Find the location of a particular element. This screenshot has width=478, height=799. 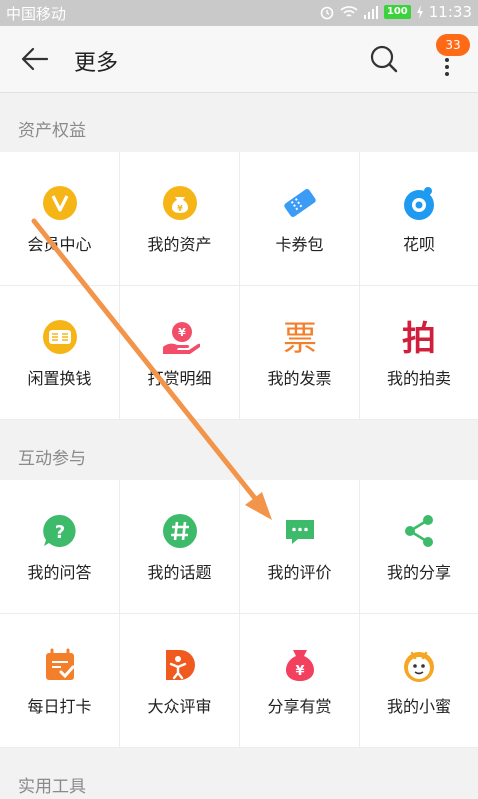

signal-icon is located at coordinates (370, 12).